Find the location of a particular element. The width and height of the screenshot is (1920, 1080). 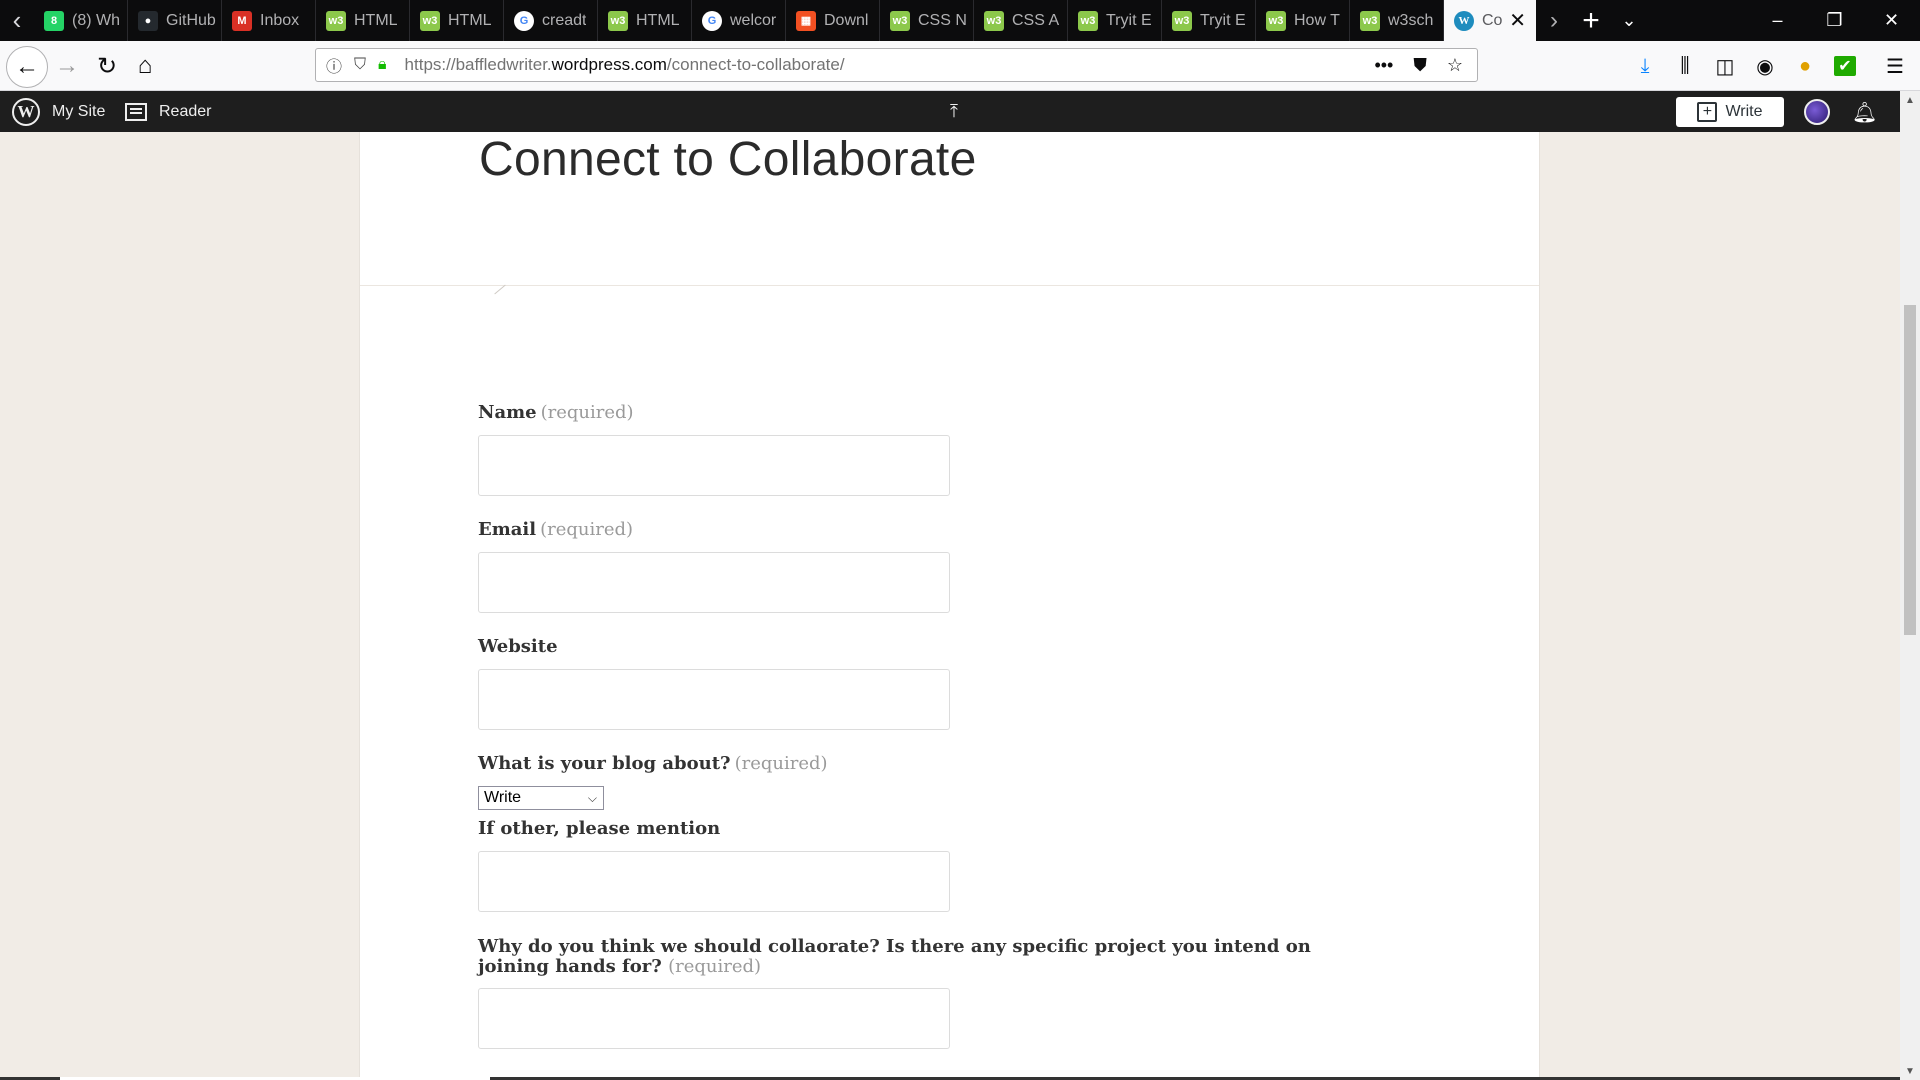

extension-check-icon: ✔ is located at coordinates (1845, 66).